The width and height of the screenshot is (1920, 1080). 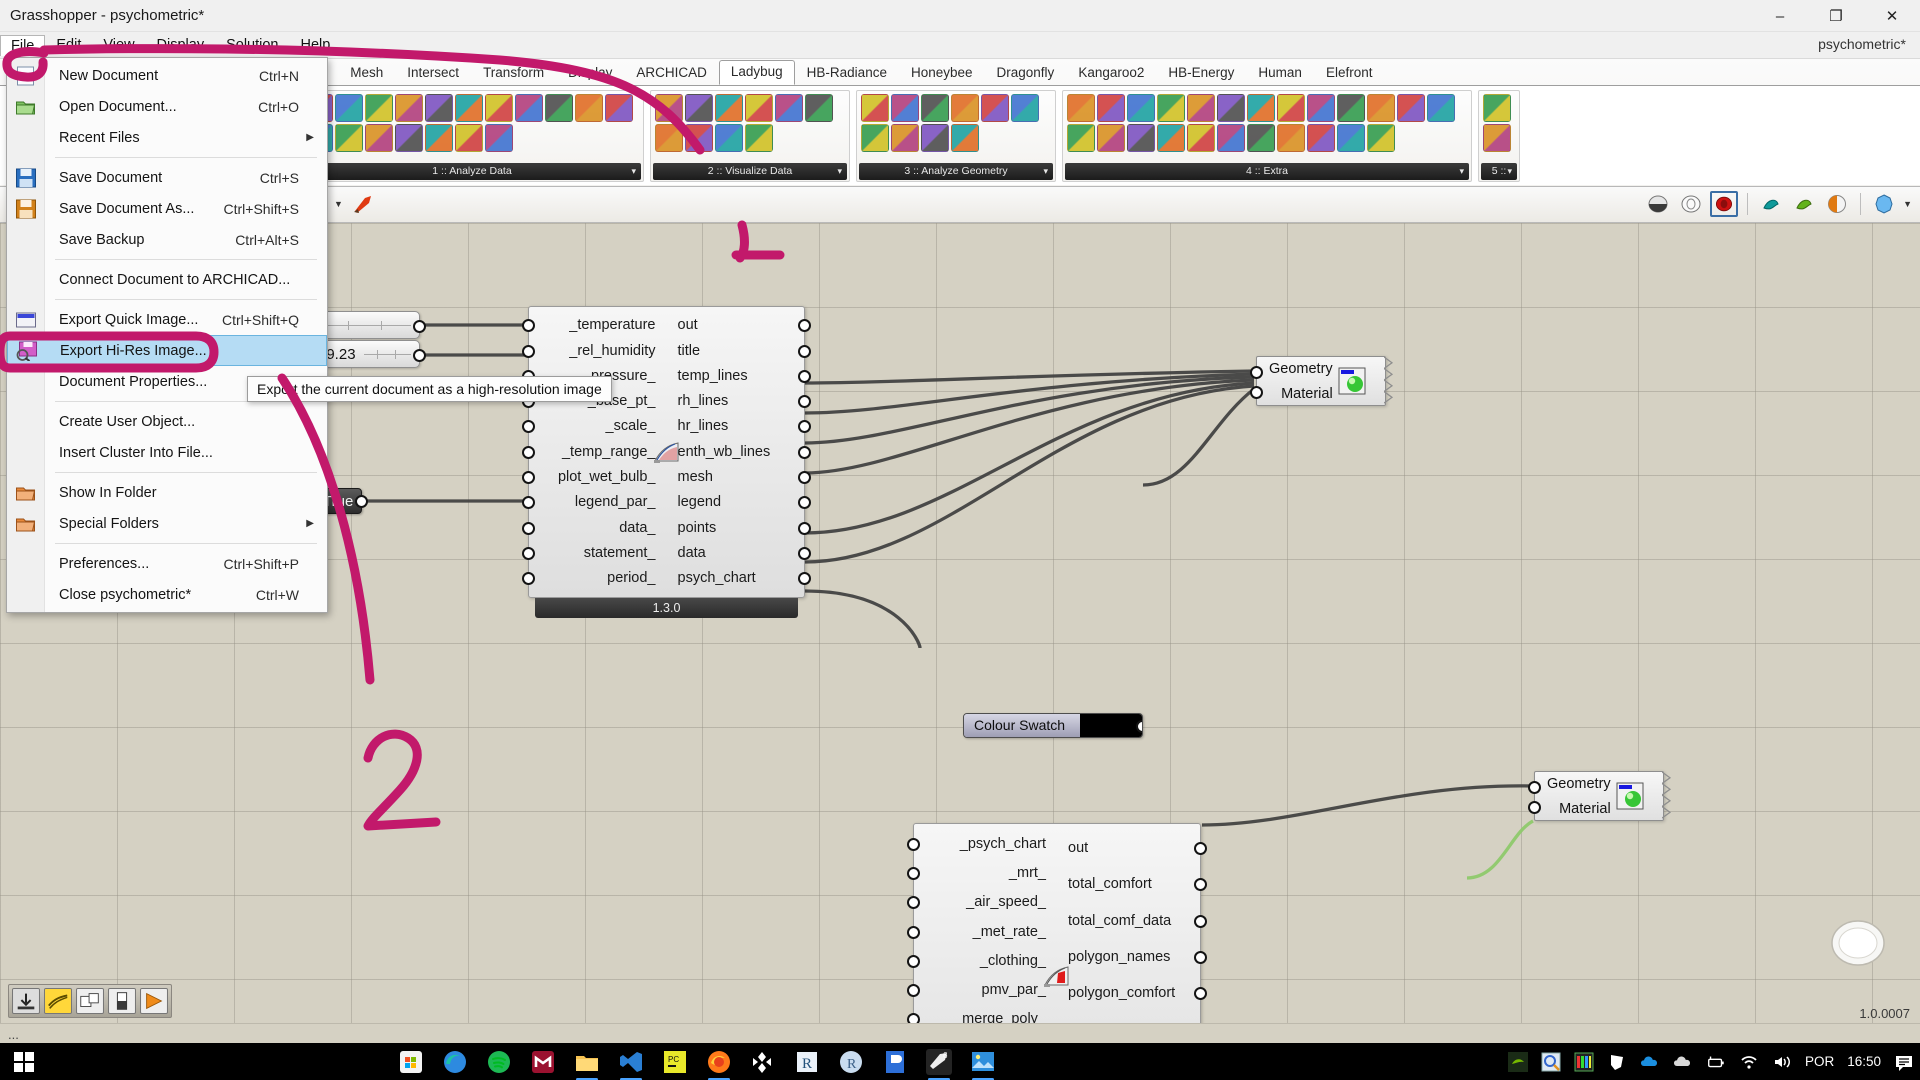 I want to click on clock: 16:50, so click(x=1864, y=1061).